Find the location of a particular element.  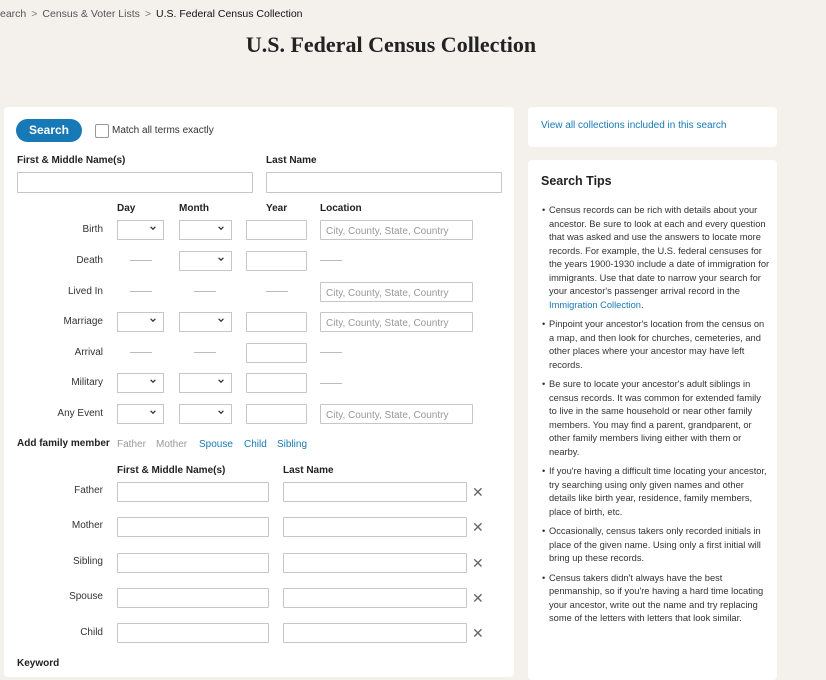

child-remove-close-icon: ✕ is located at coordinates (478, 633).